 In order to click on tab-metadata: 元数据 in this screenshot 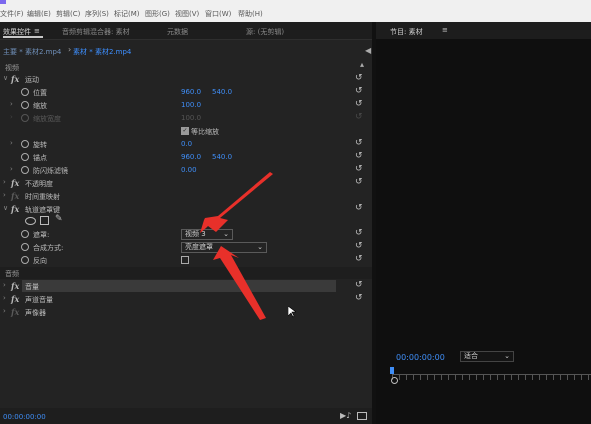, I will do `click(177, 32)`.